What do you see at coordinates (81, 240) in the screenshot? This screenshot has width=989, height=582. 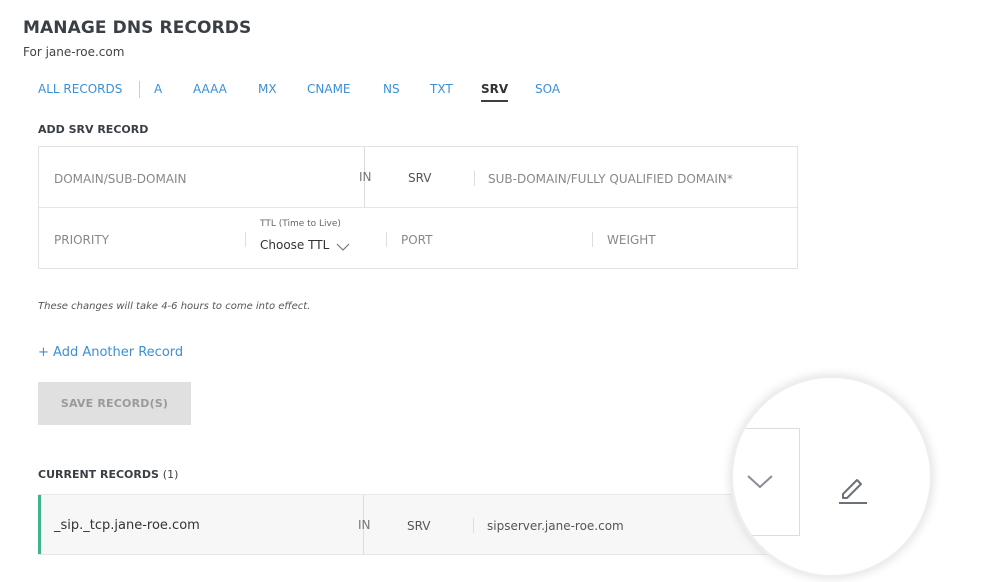 I see `priority-input: PRIORITY` at bounding box center [81, 240].